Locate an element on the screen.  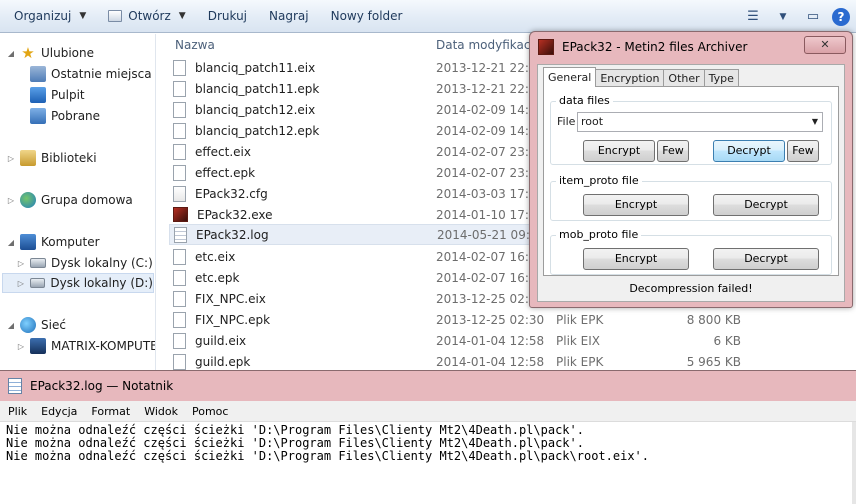
nav-downloads: Pobrane is located at coordinates (65, 116).